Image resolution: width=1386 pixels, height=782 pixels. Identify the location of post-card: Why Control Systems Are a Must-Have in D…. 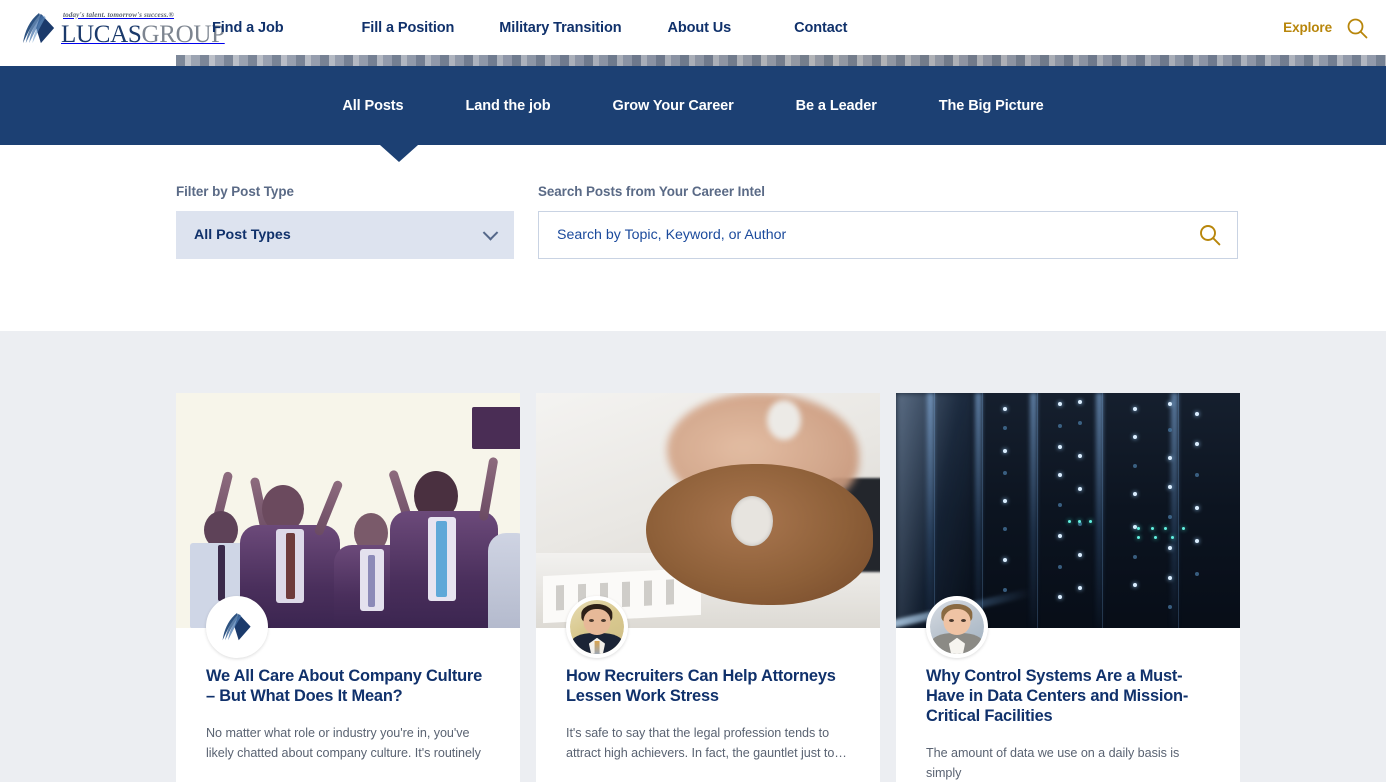
(1068, 587).